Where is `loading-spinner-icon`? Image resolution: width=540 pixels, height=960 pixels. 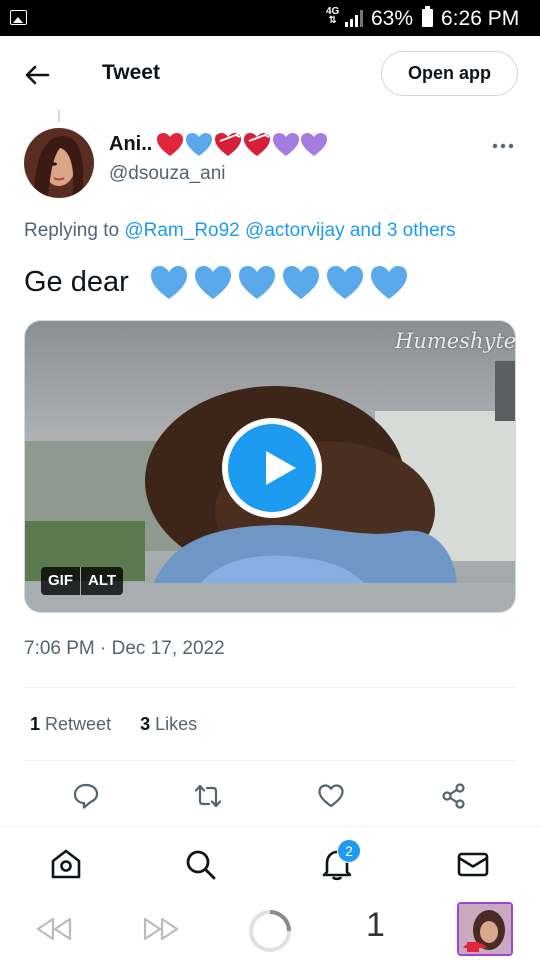
loading-spinner-icon is located at coordinates (270, 931).